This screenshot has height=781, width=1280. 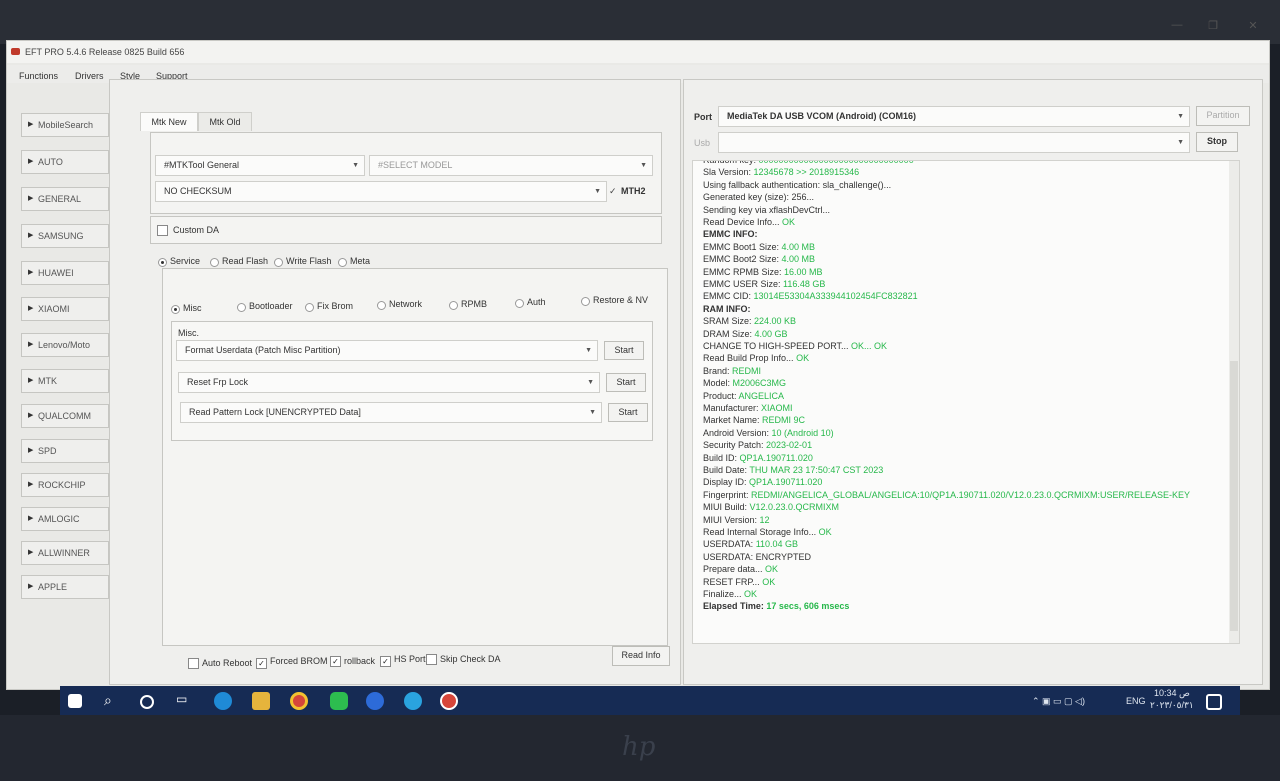 I want to click on service-tab-rpmb: RPMB, so click(x=474, y=304).